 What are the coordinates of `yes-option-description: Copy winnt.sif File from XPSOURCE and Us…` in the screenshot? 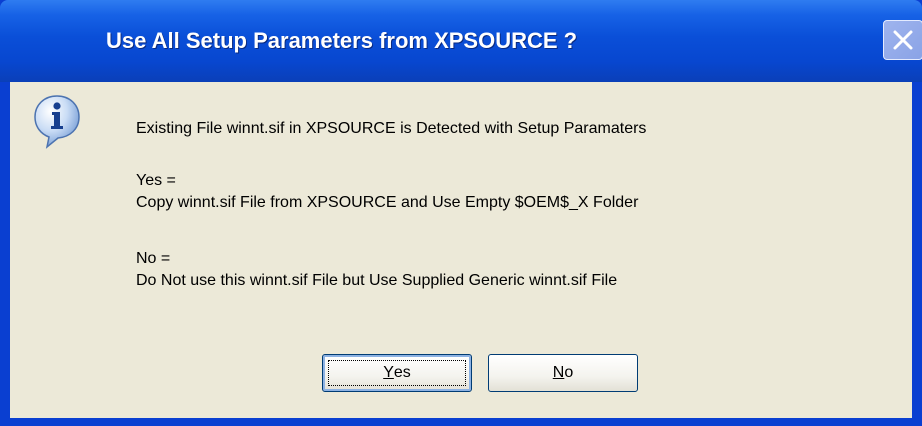 It's located at (387, 202).